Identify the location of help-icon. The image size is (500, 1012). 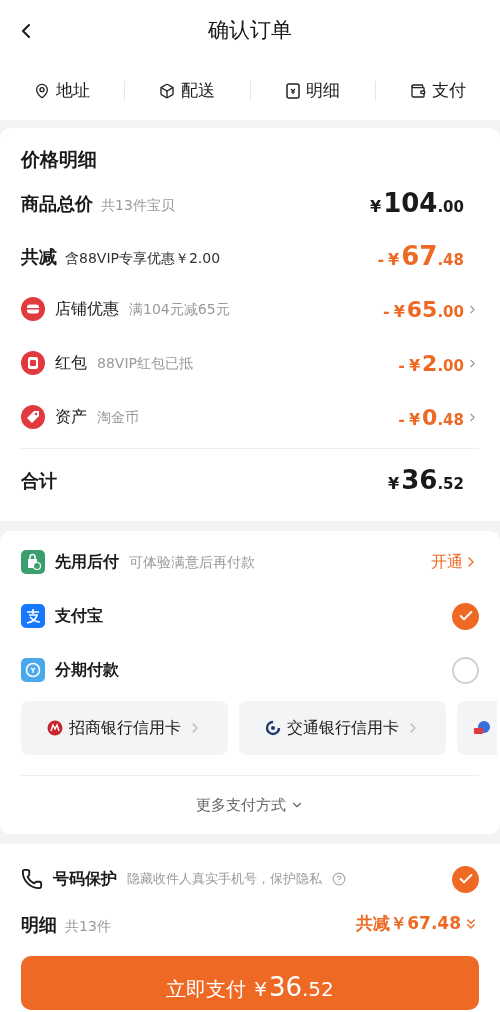
(339, 879).